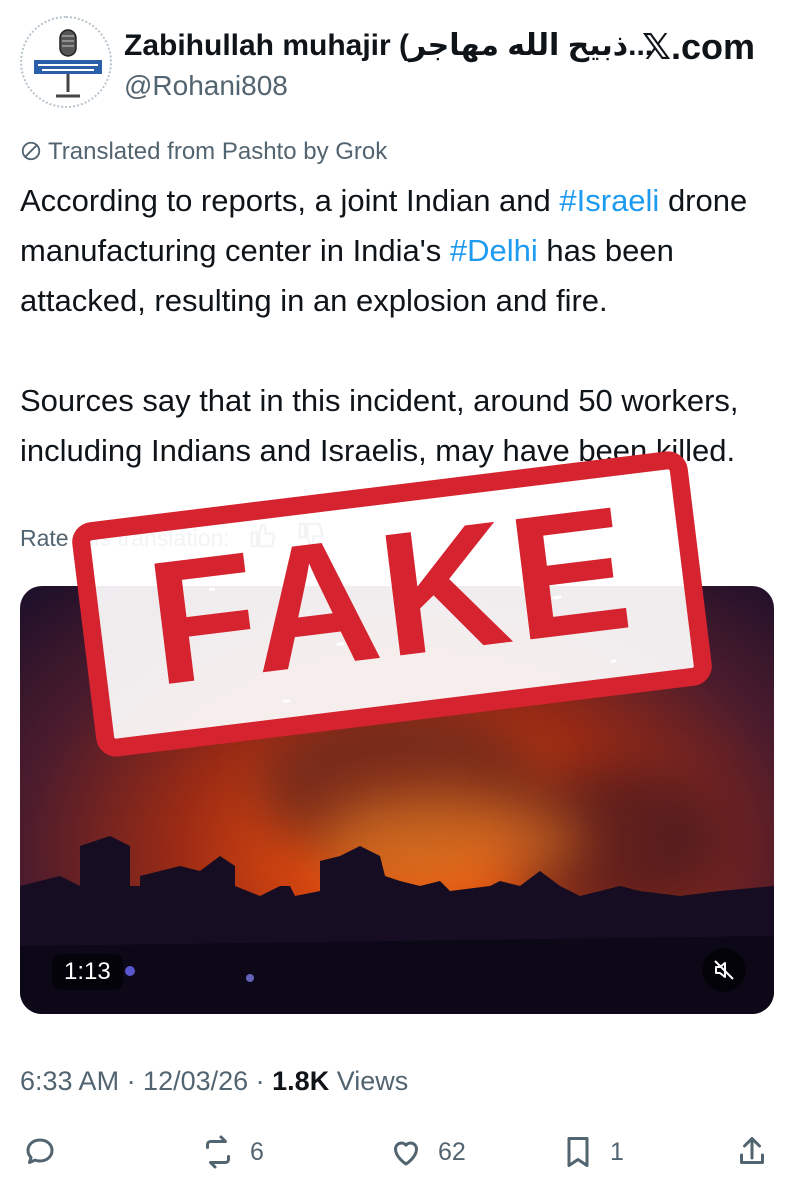 Image resolution: width=793 pixels, height=1200 pixels. I want to click on speaker-muted-icon, so click(724, 970).